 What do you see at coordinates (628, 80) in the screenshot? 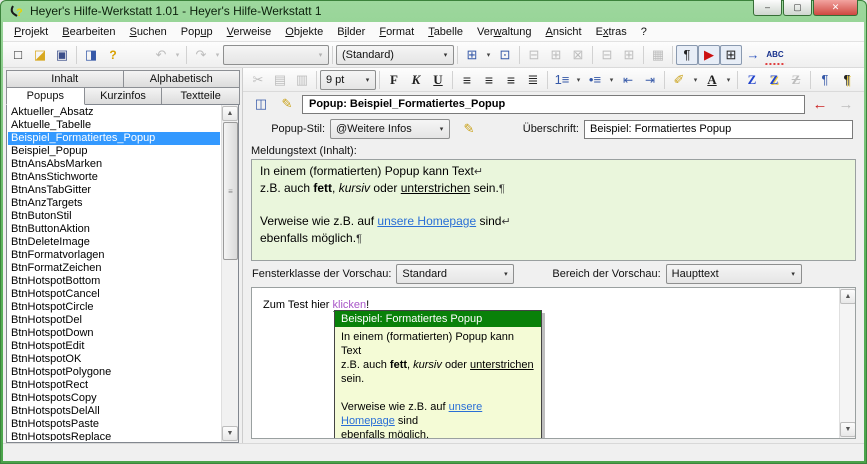
I see `decrease-indent-button: ⇤` at bounding box center [628, 80].